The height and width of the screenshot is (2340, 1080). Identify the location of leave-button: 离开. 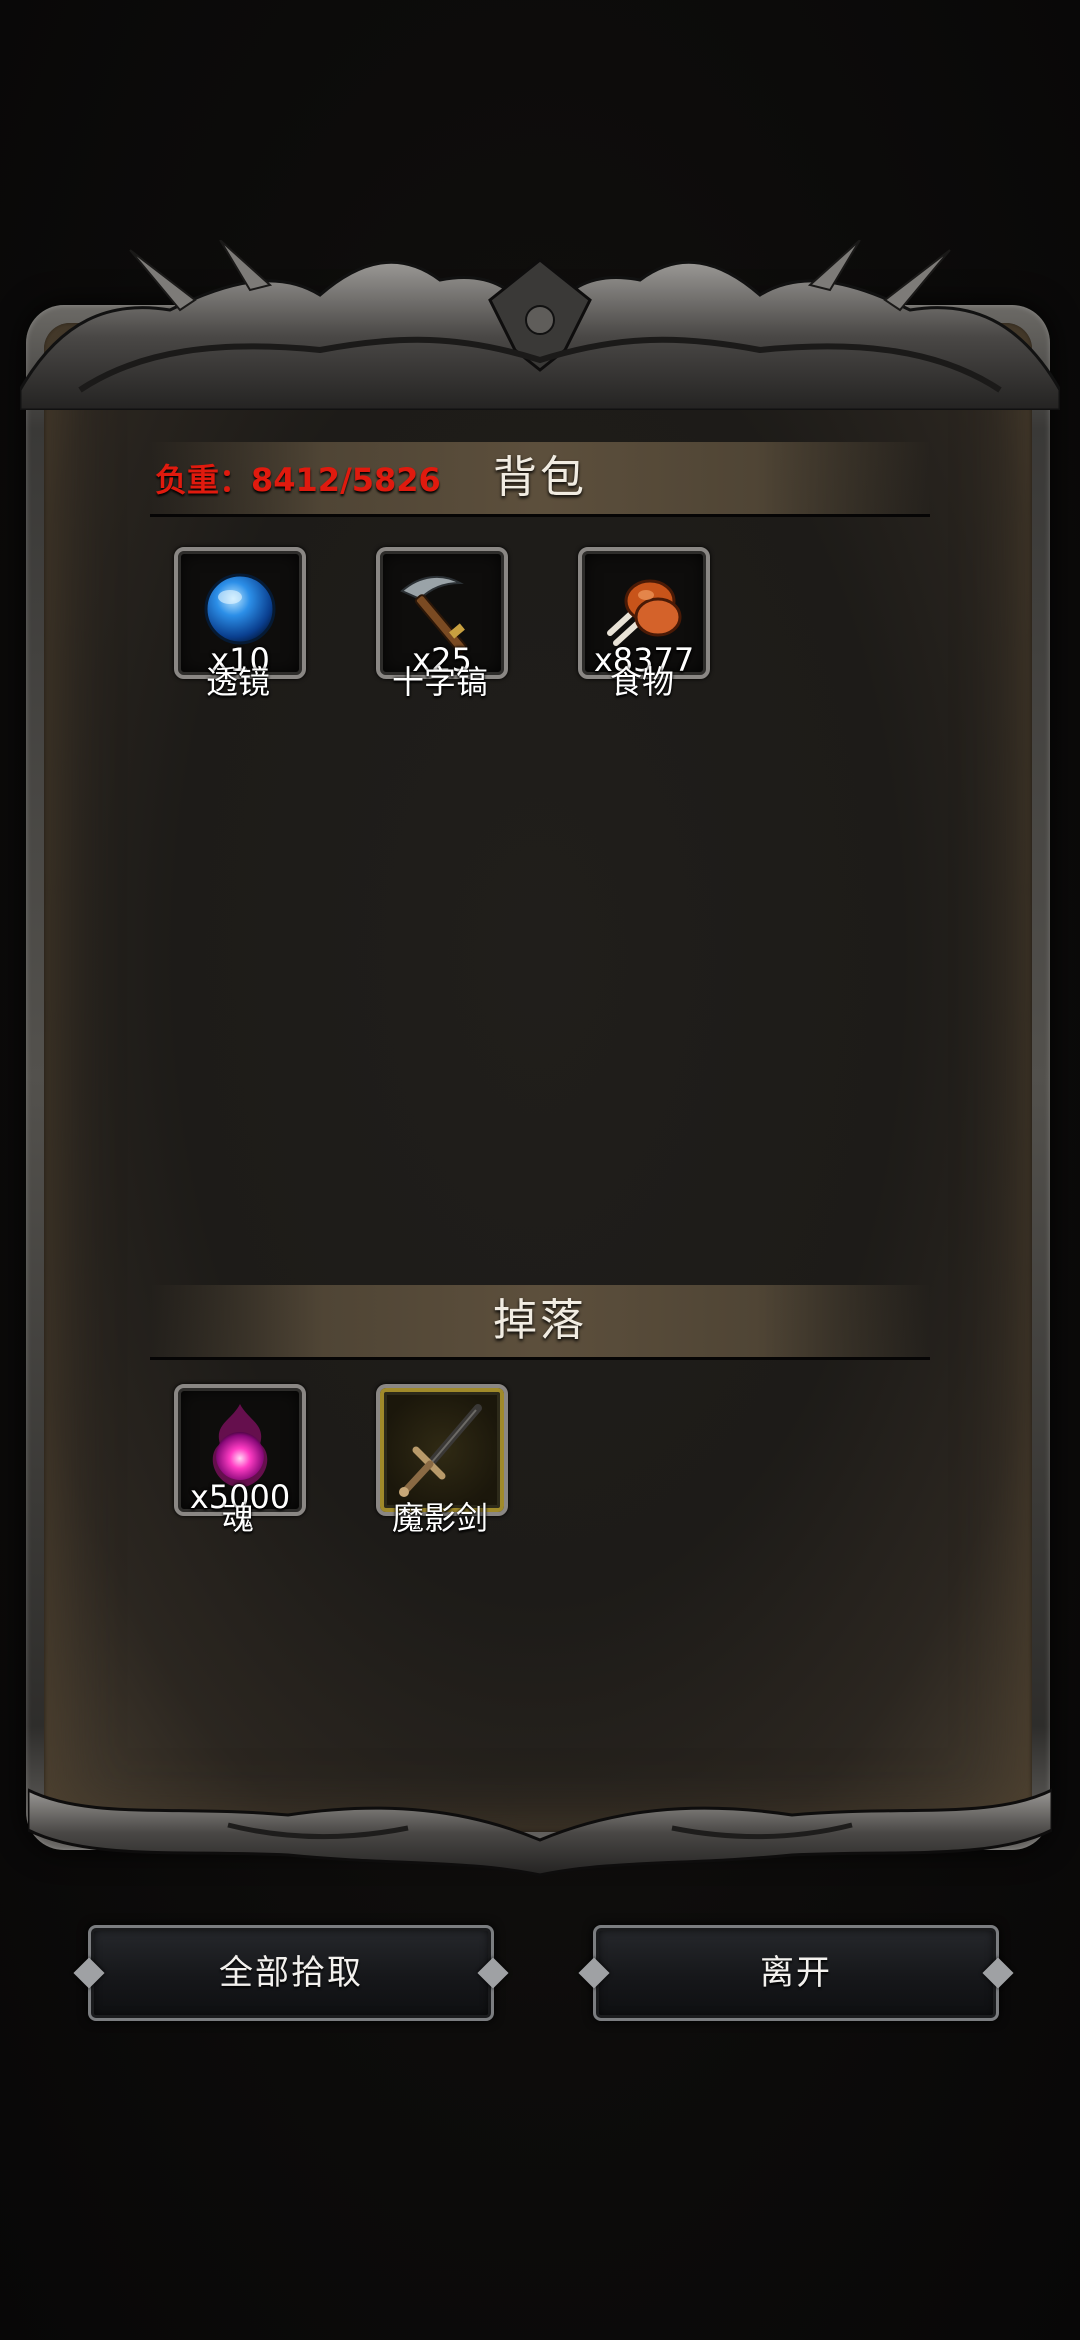
(796, 1973).